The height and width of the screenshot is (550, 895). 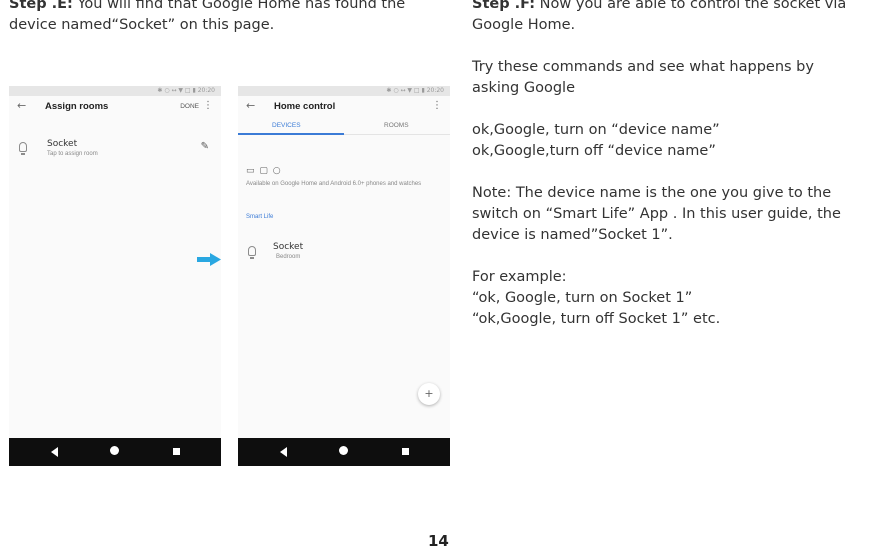 What do you see at coordinates (596, 319) in the screenshot?
I see `example-2: “ok,Google, turn off Socket 1” etc.` at bounding box center [596, 319].